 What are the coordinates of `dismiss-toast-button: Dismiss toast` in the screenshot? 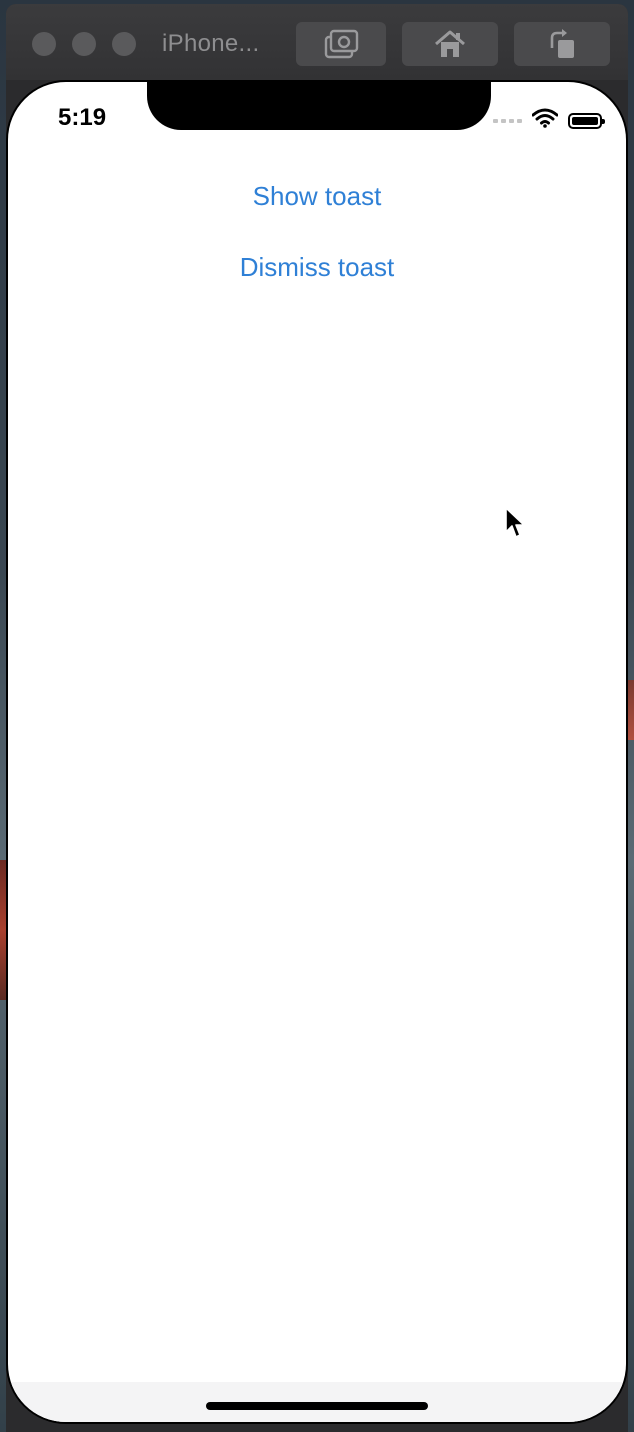 It's located at (317, 267).